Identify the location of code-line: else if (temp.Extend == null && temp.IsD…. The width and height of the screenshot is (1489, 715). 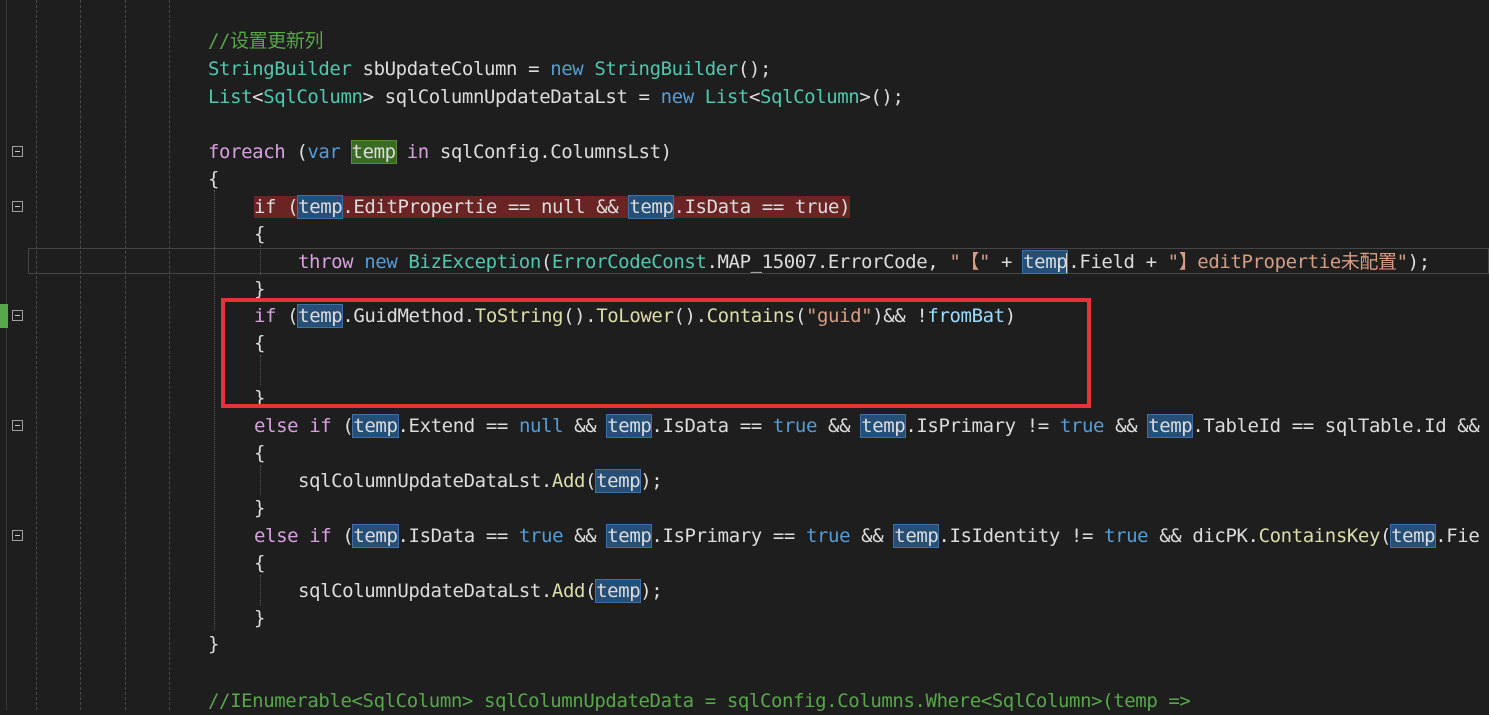
(867, 426).